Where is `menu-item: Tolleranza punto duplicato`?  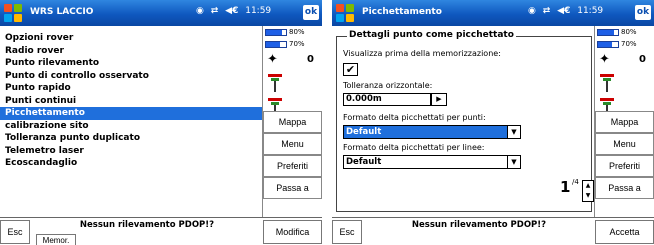 menu-item: Tolleranza punto duplicato is located at coordinates (131, 138).